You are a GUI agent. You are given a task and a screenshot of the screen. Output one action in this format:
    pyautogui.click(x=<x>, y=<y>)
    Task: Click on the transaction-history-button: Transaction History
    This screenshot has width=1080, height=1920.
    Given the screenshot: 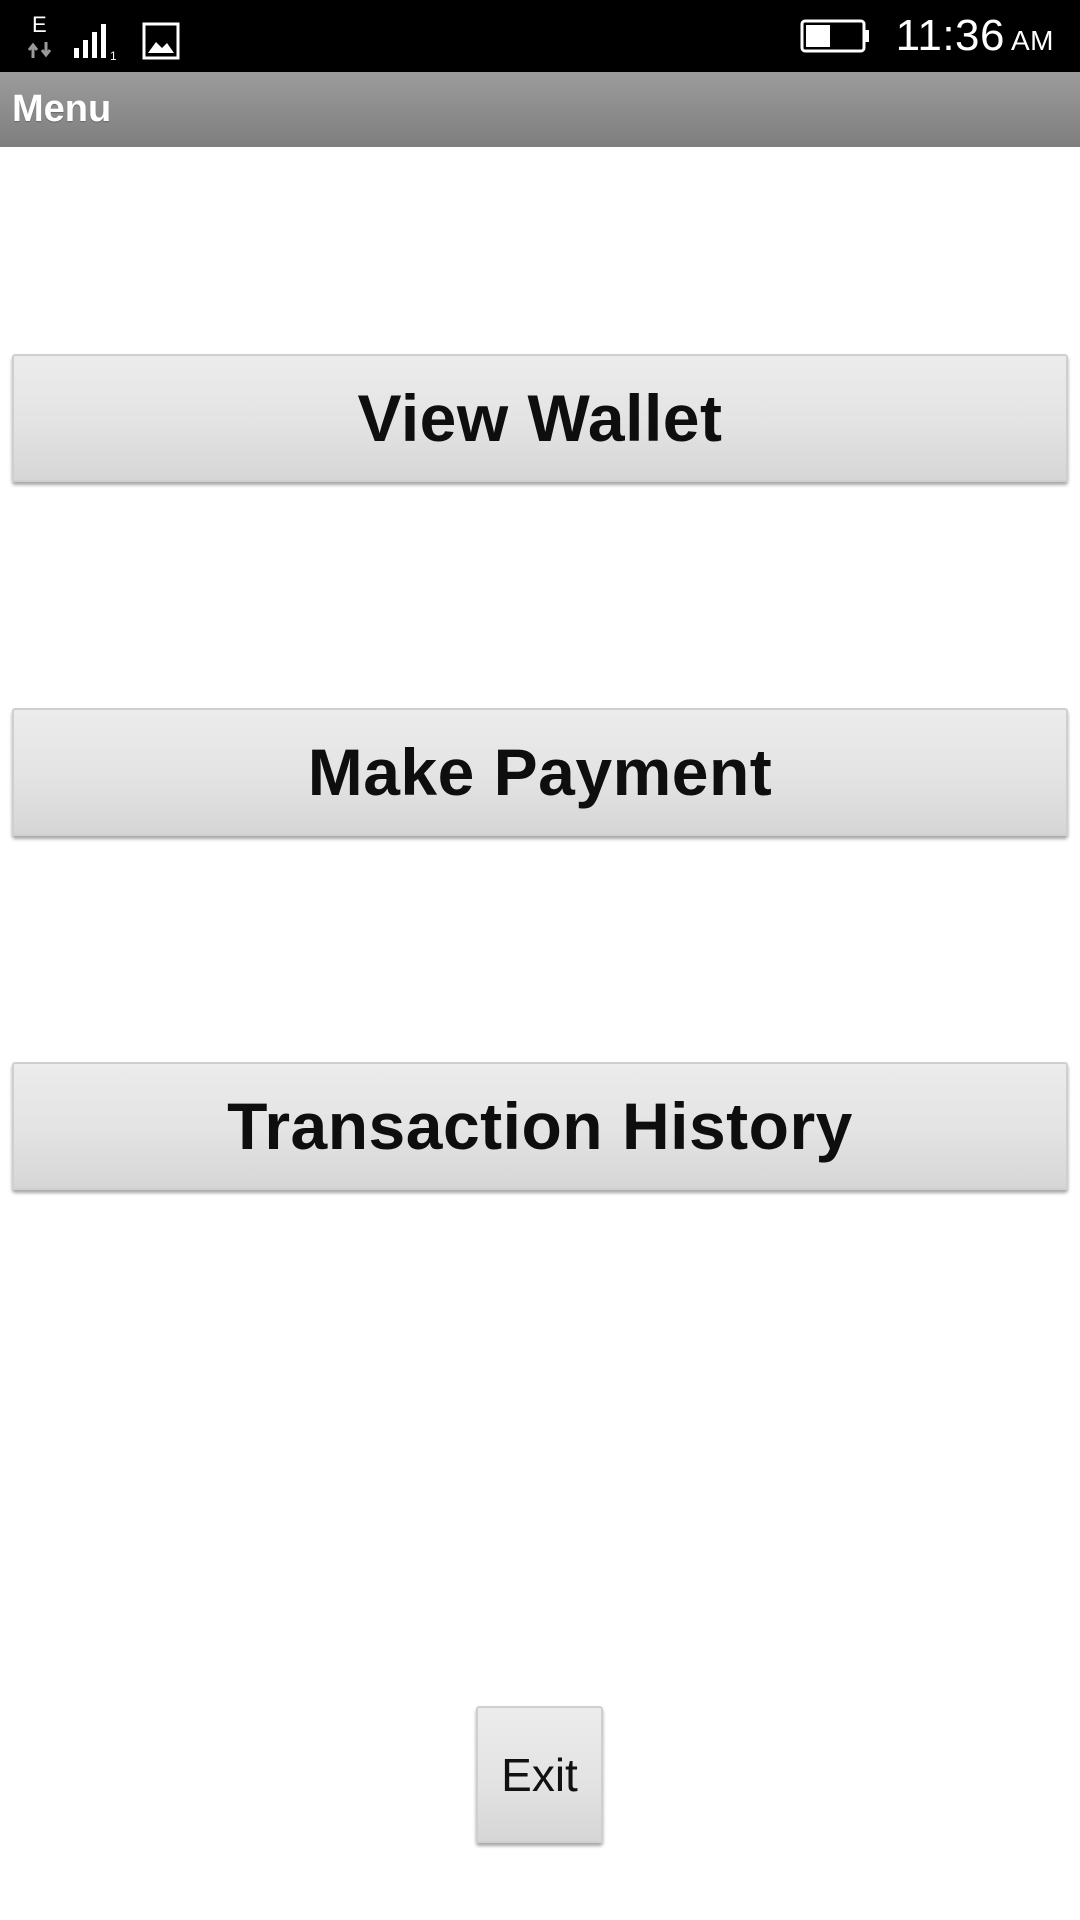 What is the action you would take?
    pyautogui.click(x=540, y=1126)
    